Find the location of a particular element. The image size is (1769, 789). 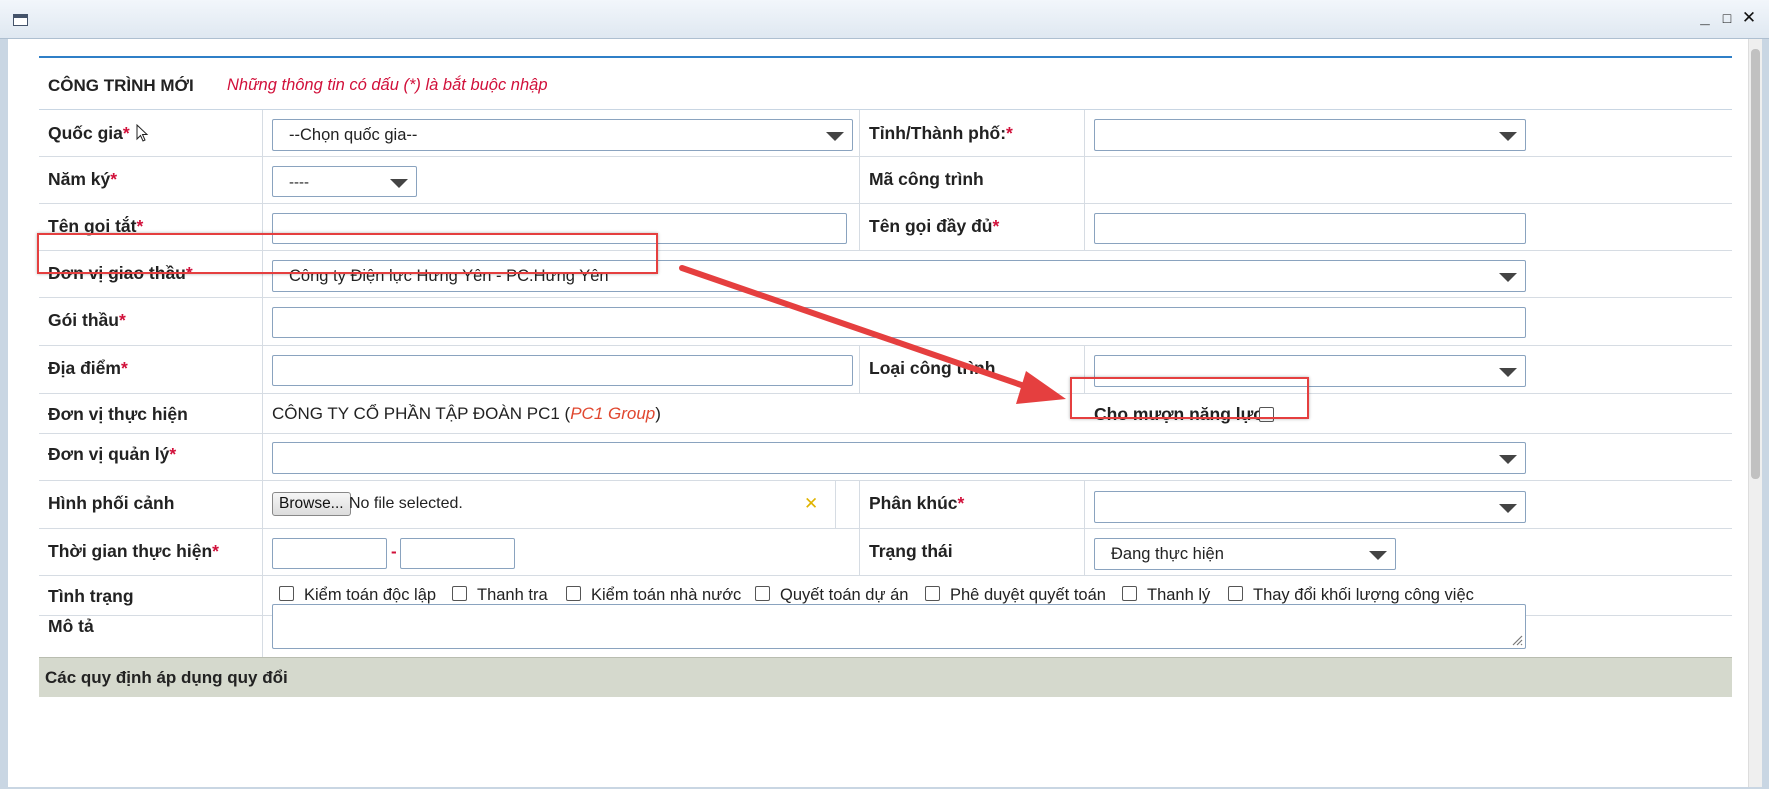

vertical-scrollbar is located at coordinates (1755, 413).